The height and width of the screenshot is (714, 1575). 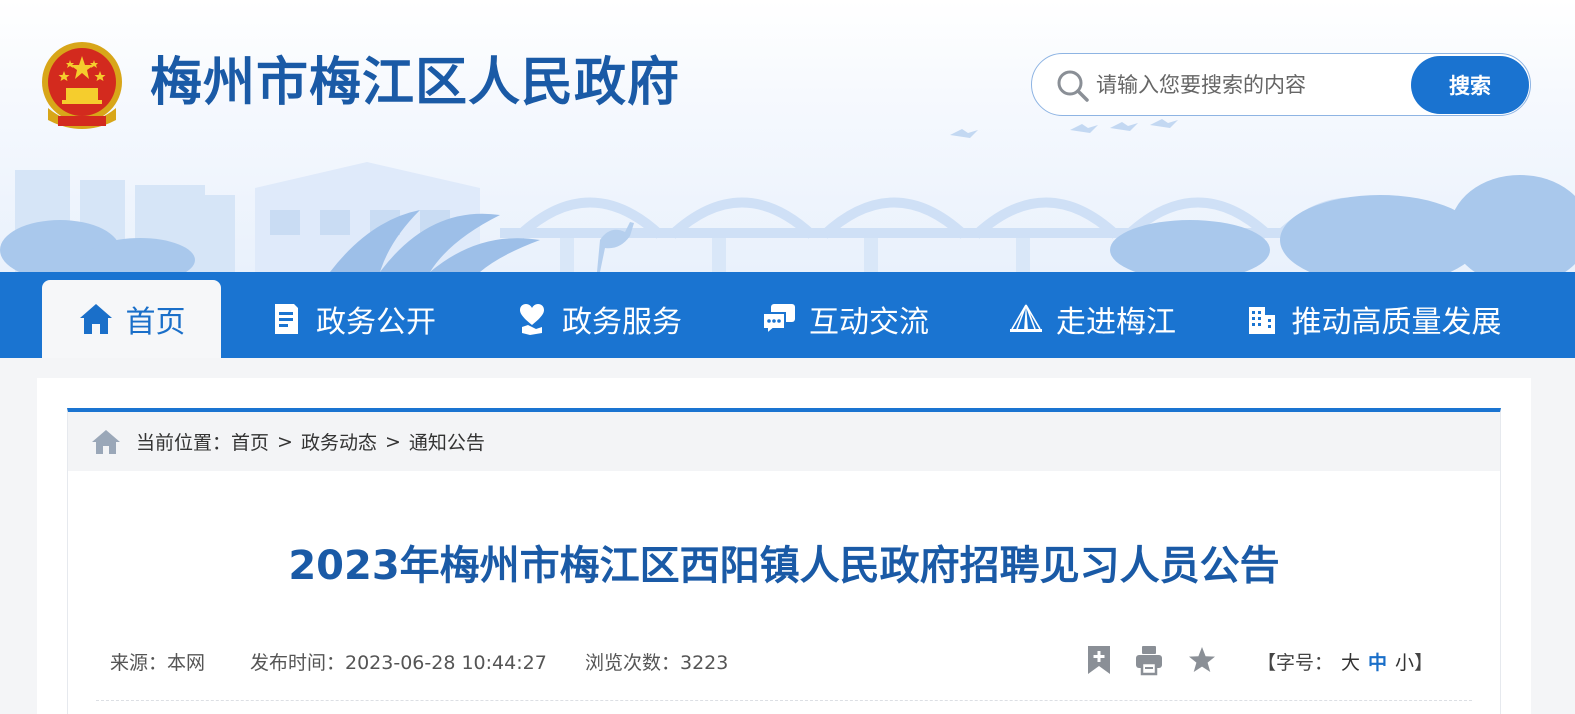 What do you see at coordinates (447, 441) in the screenshot?
I see `breadcrumb-notice-link: 通知公告` at bounding box center [447, 441].